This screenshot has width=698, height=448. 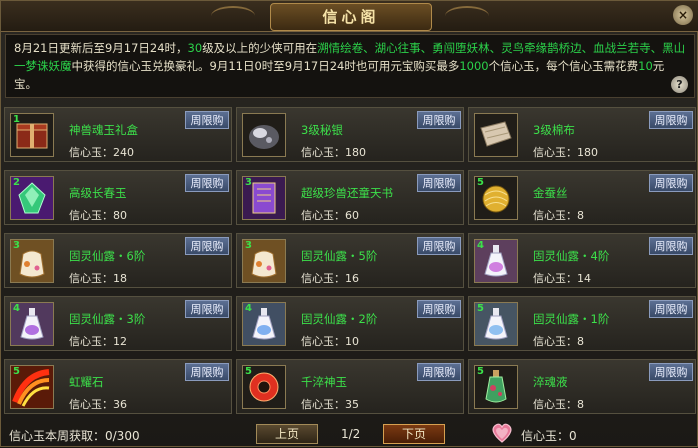 What do you see at coordinates (322, 130) in the screenshot?
I see `item-name: 3级秘银` at bounding box center [322, 130].